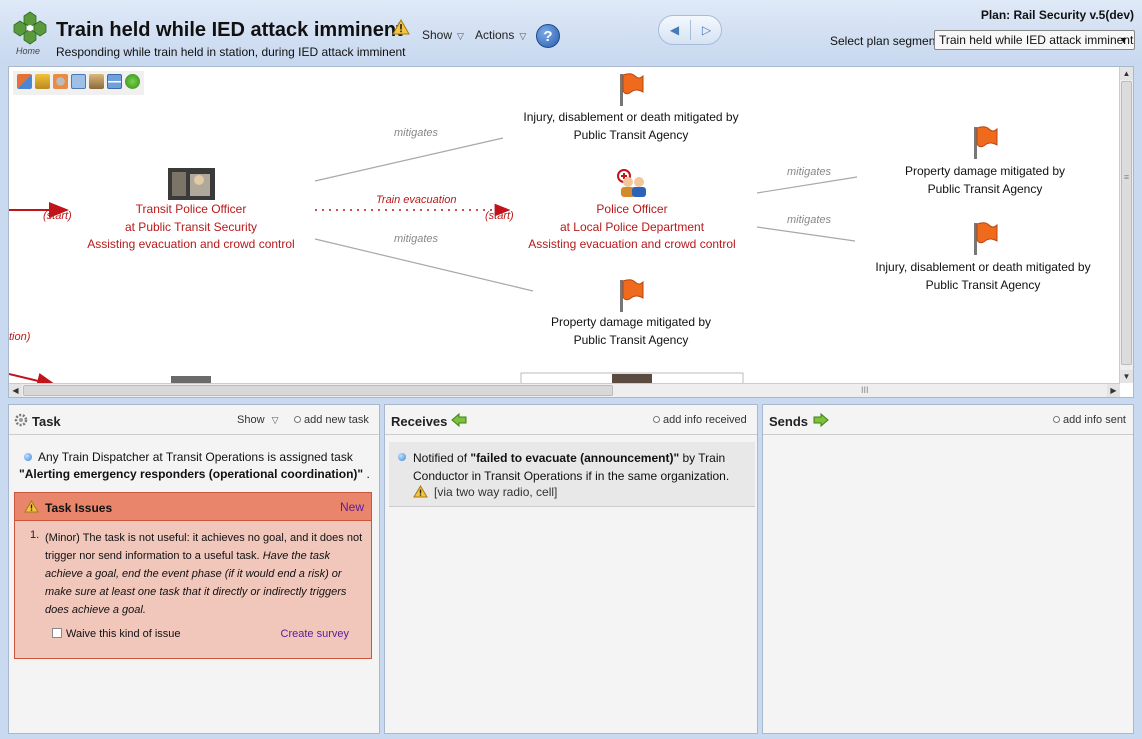  Describe the element at coordinates (57, 633) in the screenshot. I see `checkbox-icon` at that location.